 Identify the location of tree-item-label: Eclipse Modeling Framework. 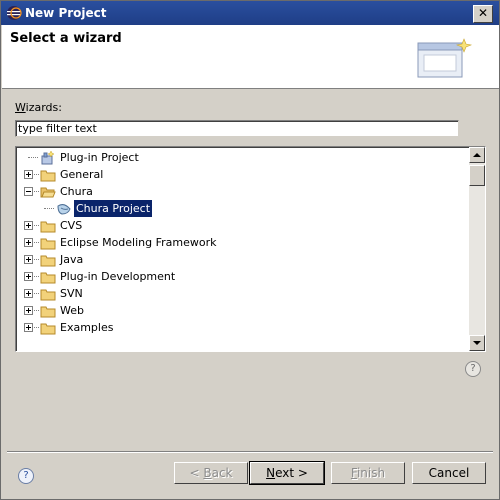
(138, 242).